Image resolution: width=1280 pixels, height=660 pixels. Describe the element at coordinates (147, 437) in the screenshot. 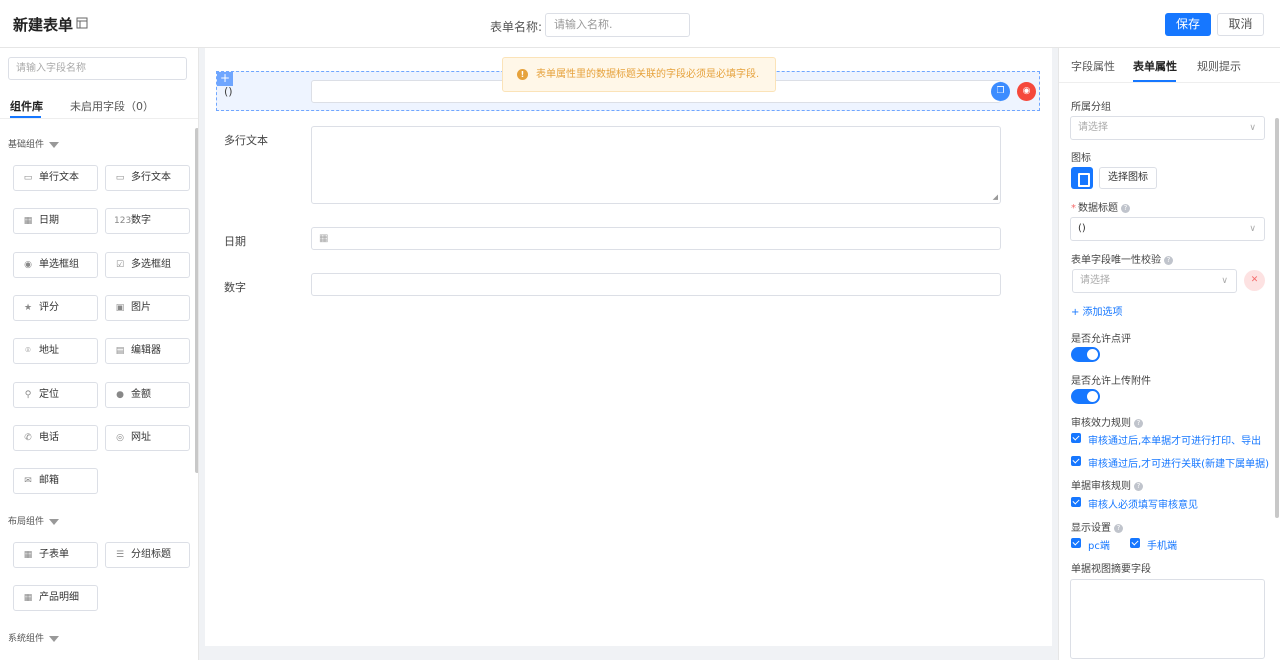

I see `component-globe: ◎ 网址` at that location.